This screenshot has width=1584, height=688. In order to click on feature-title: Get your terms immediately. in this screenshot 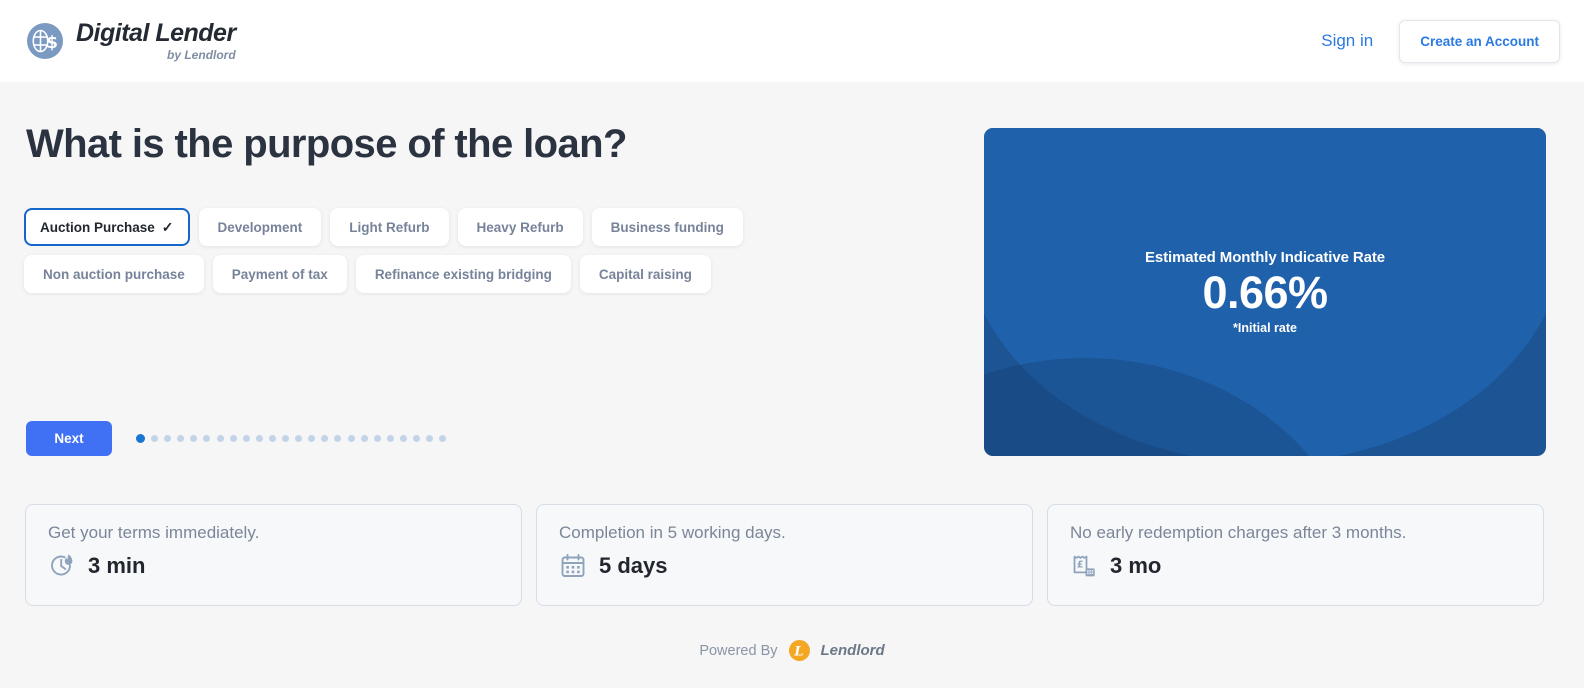, I will do `click(154, 532)`.